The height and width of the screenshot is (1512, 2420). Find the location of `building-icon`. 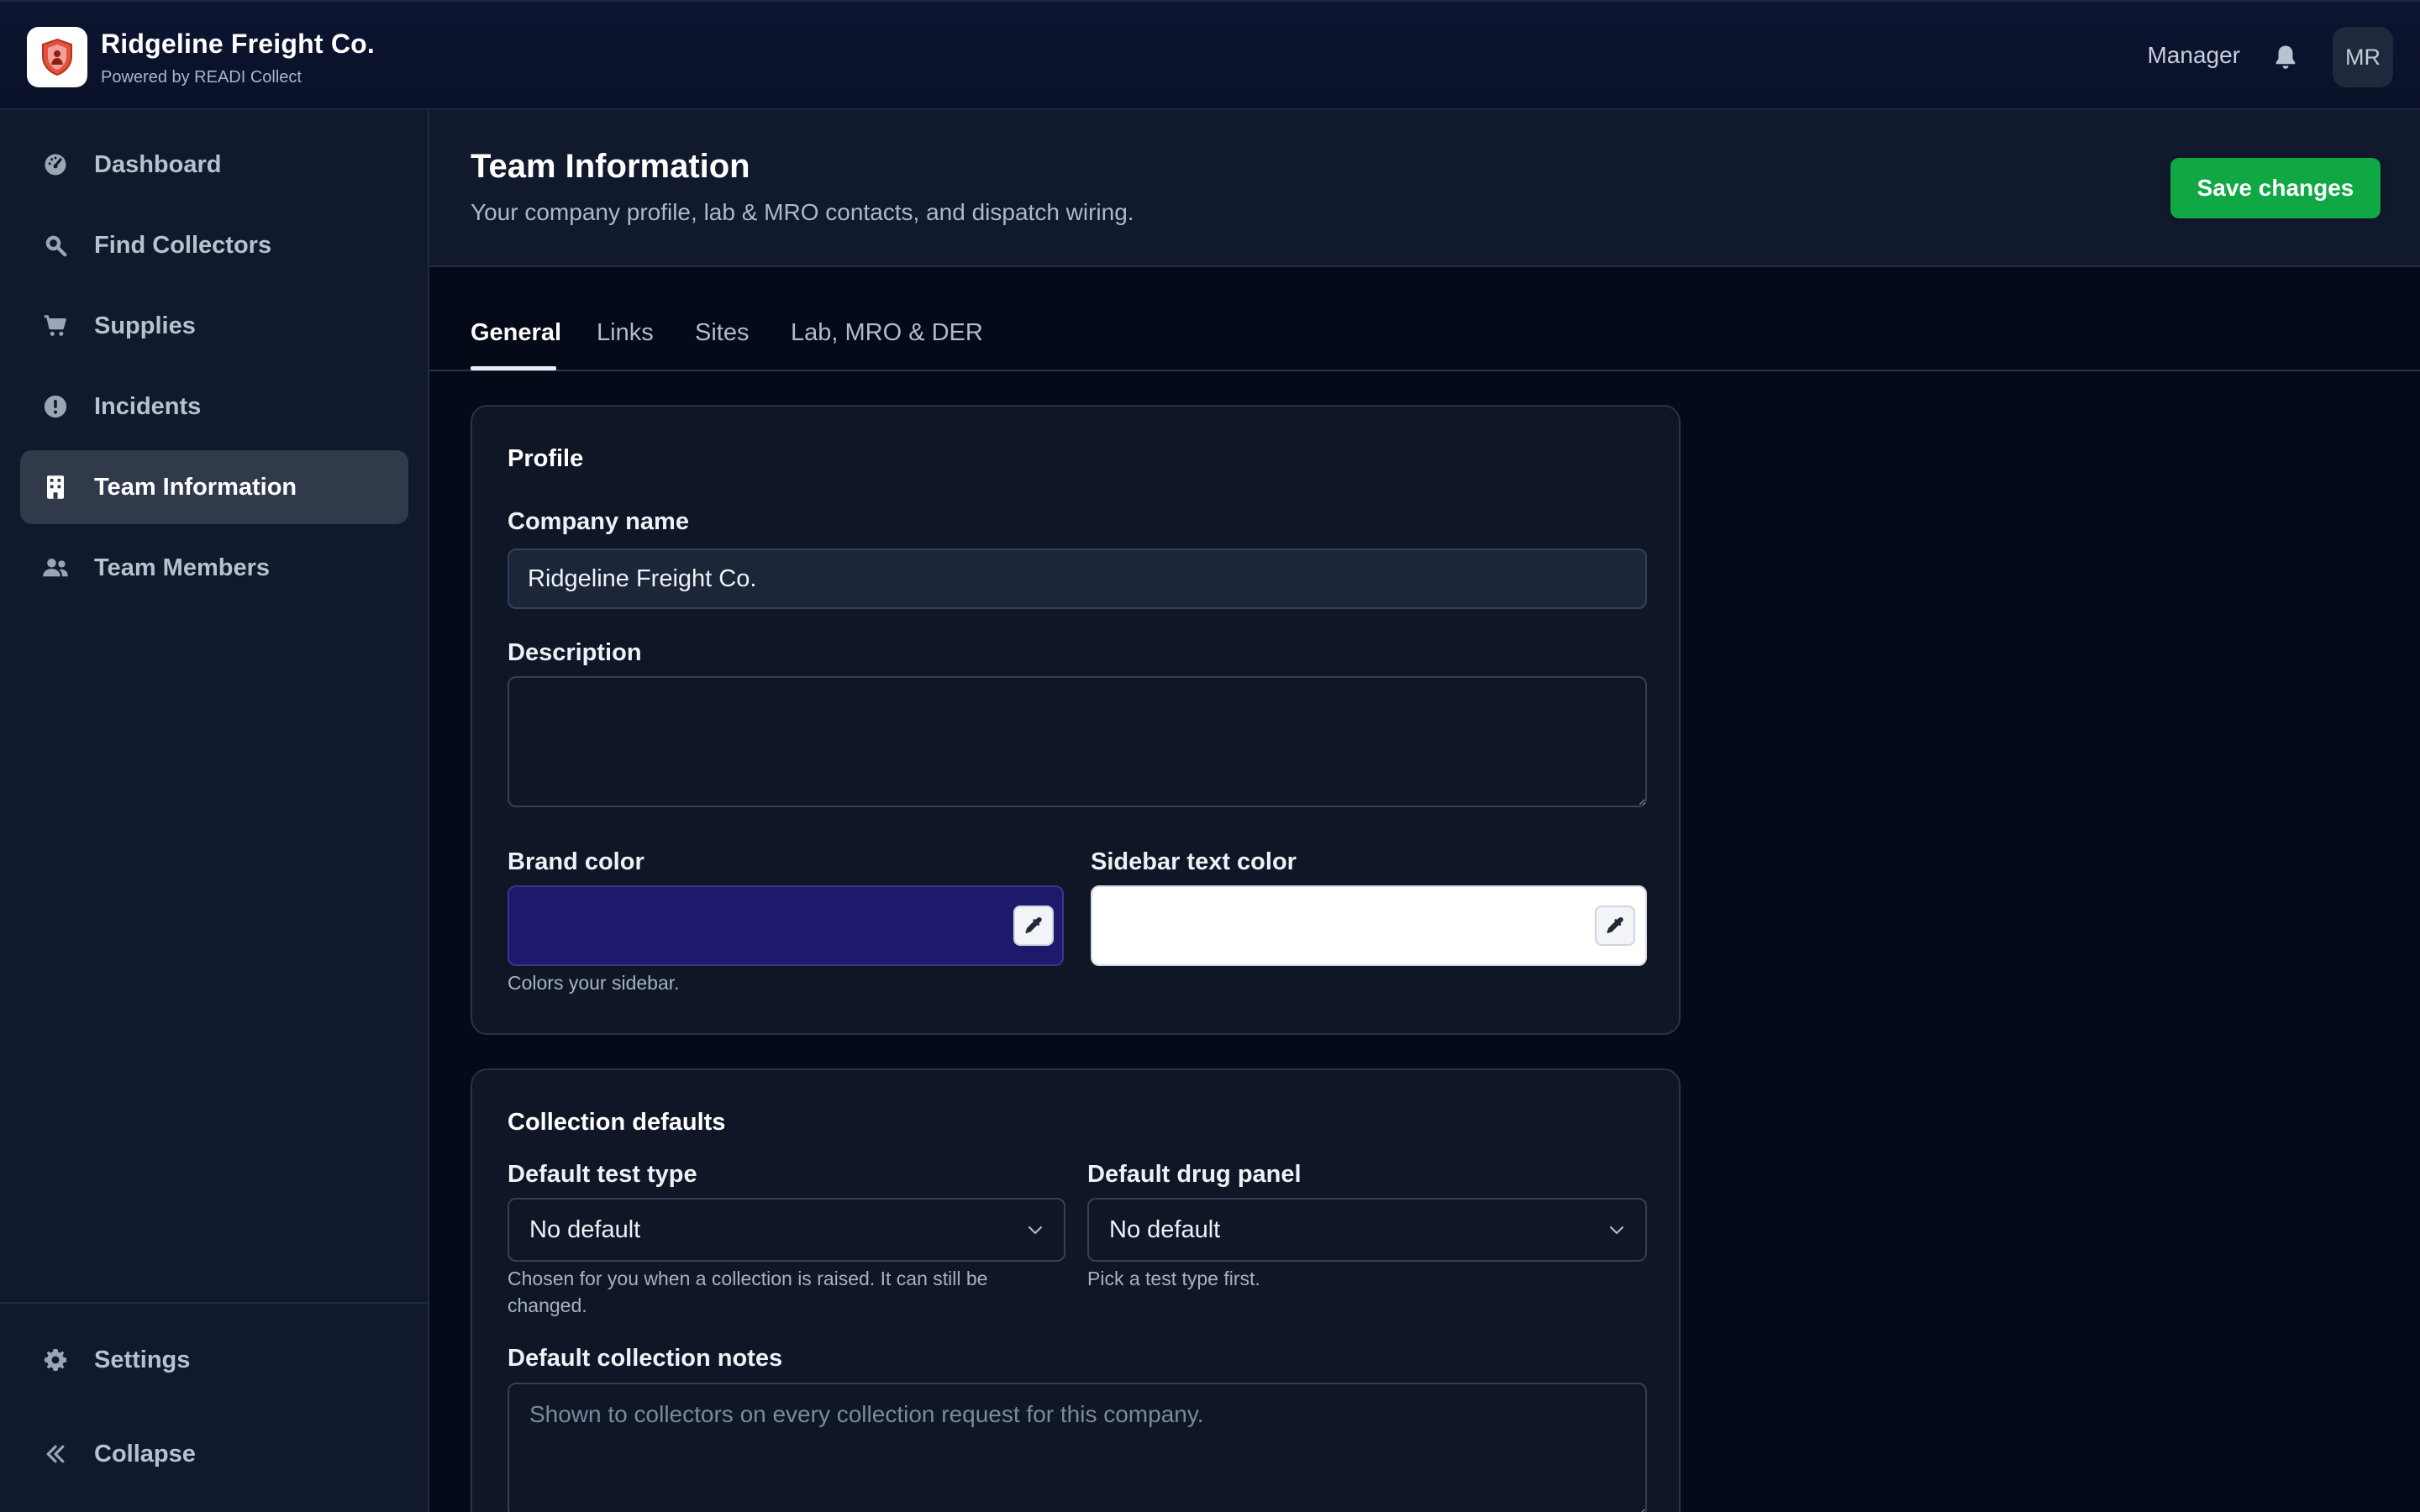

building-icon is located at coordinates (55, 487).